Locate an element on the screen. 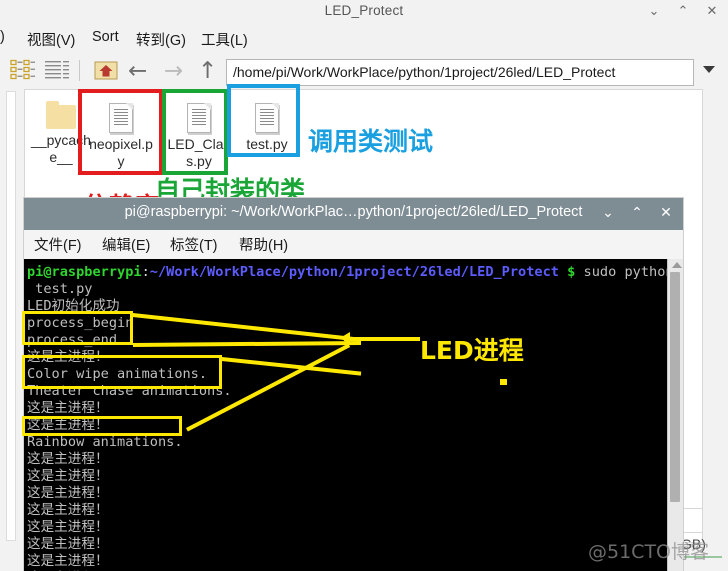  file-manager-titlebar: LED_Protect ⌄ ⌃ ✕ is located at coordinates (364, 13).